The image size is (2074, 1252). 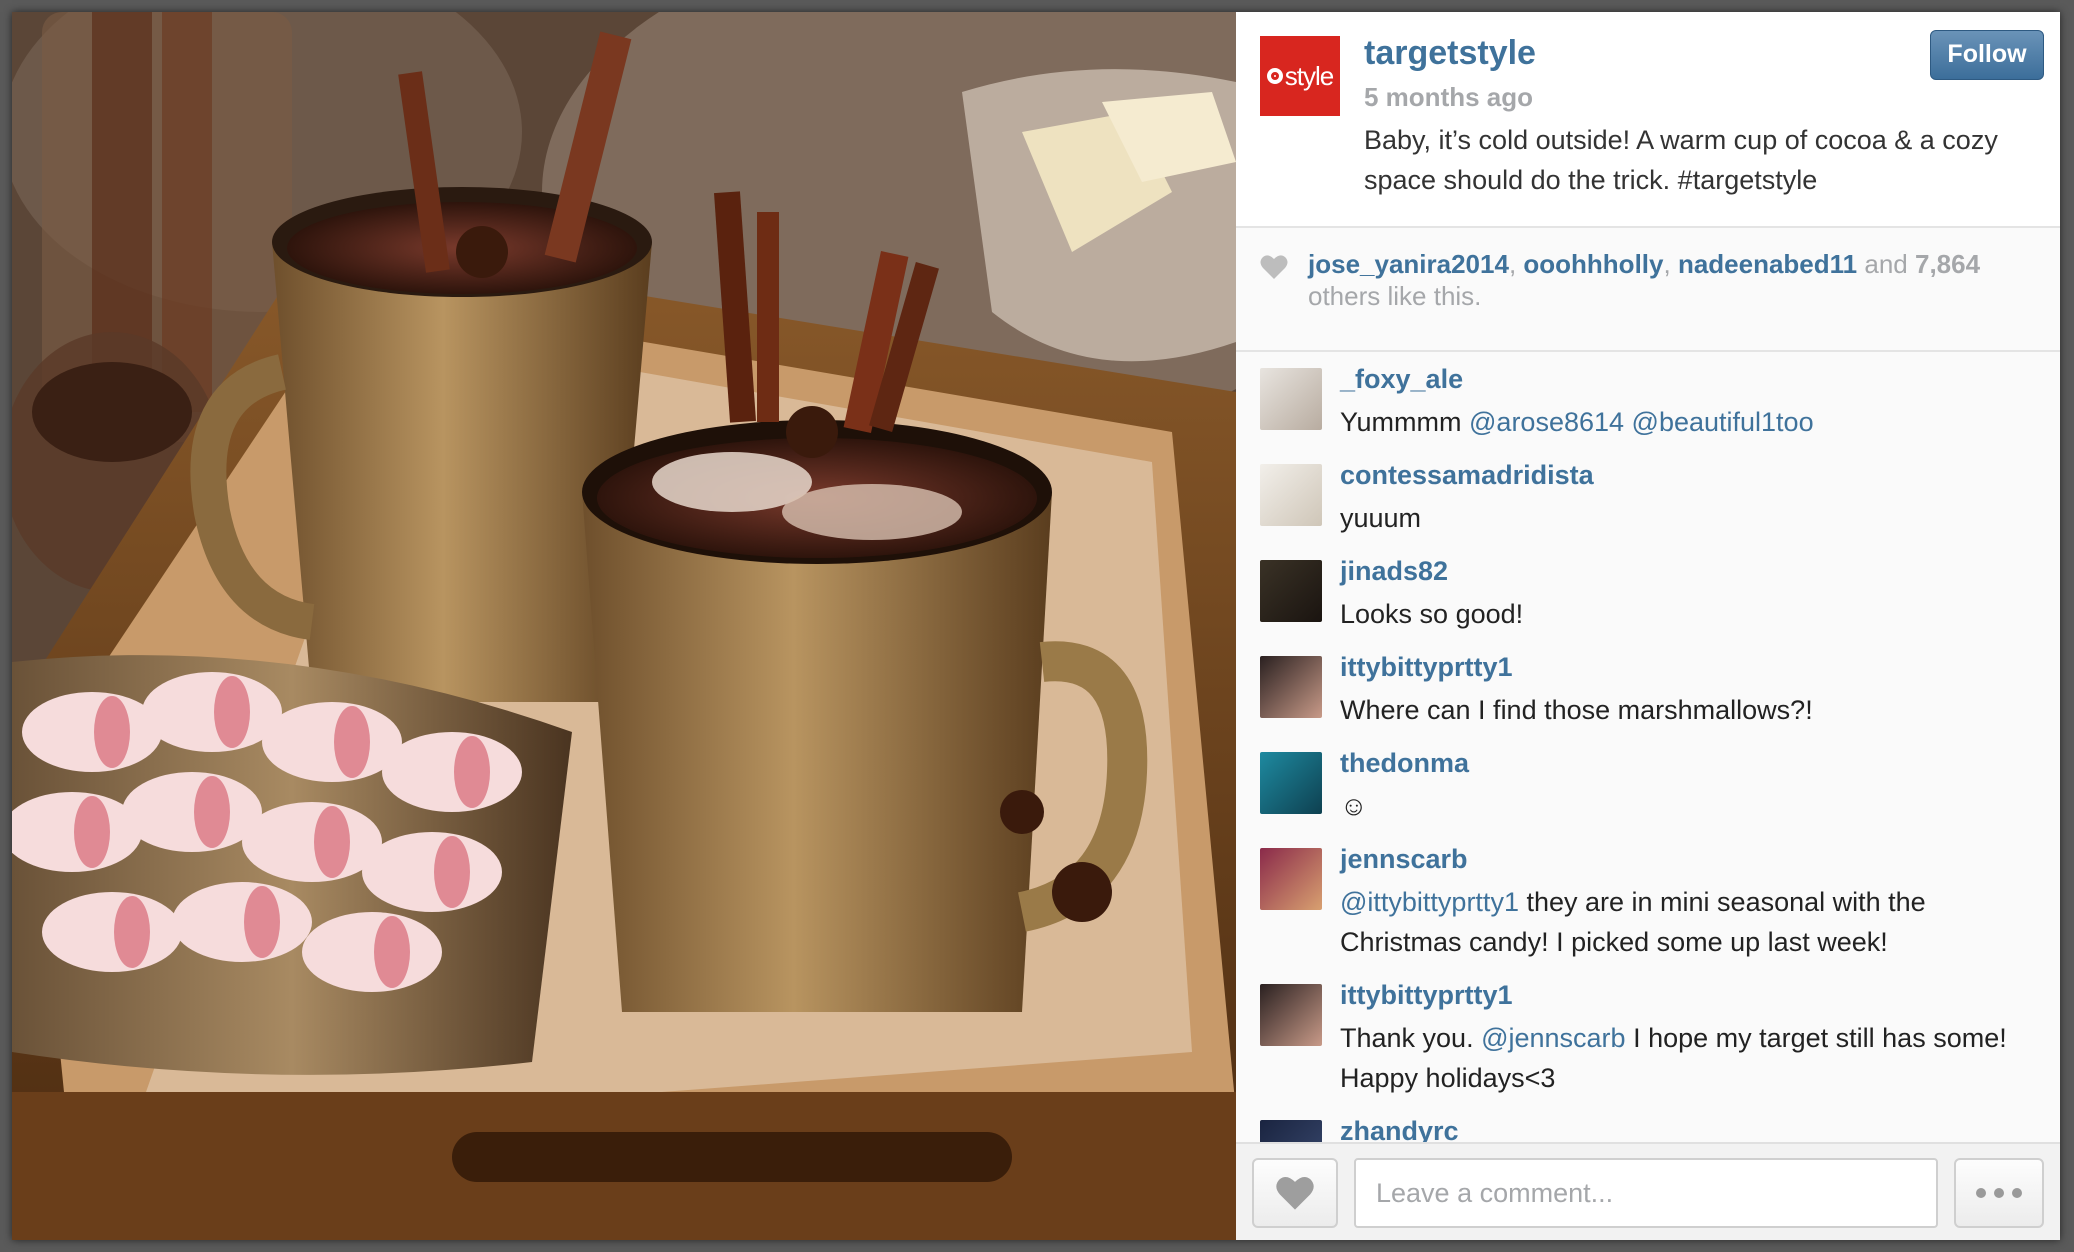 I want to click on comment-text: ☺, so click(x=1695, y=806).